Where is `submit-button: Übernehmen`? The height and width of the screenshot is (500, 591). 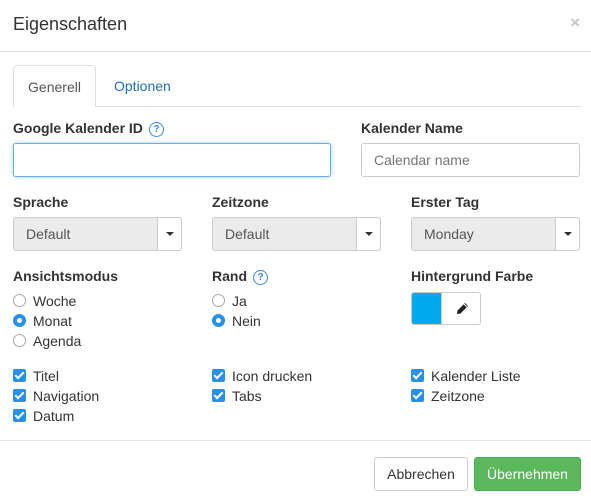
submit-button: Übernehmen is located at coordinates (527, 474).